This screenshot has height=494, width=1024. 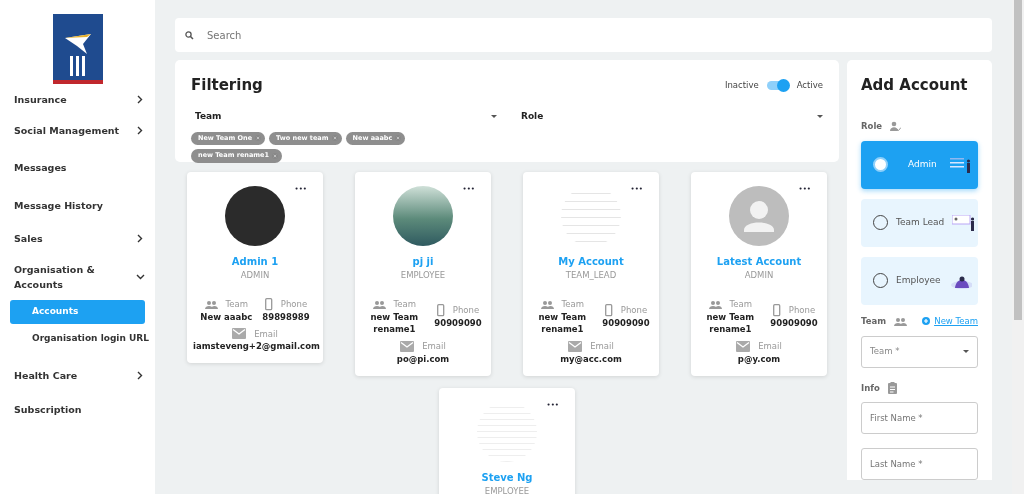 What do you see at coordinates (926, 321) in the screenshot?
I see `plus-icon` at bounding box center [926, 321].